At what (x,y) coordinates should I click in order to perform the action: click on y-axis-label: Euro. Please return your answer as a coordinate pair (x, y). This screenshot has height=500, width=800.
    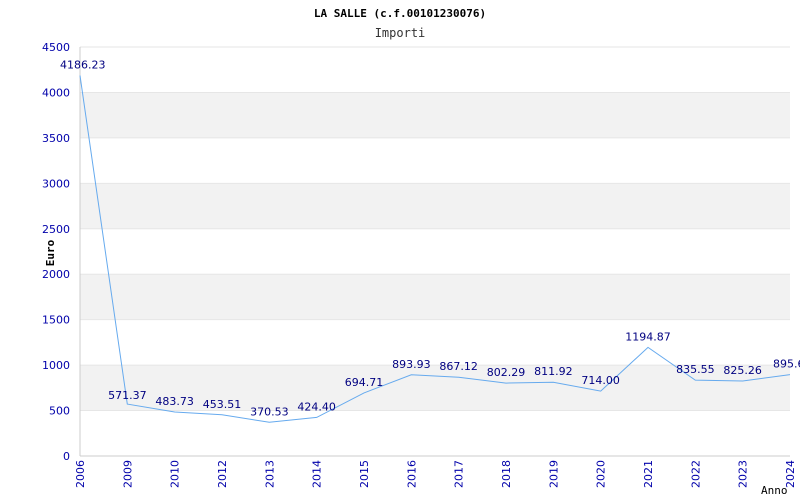
    Looking at the image, I should click on (50, 252).